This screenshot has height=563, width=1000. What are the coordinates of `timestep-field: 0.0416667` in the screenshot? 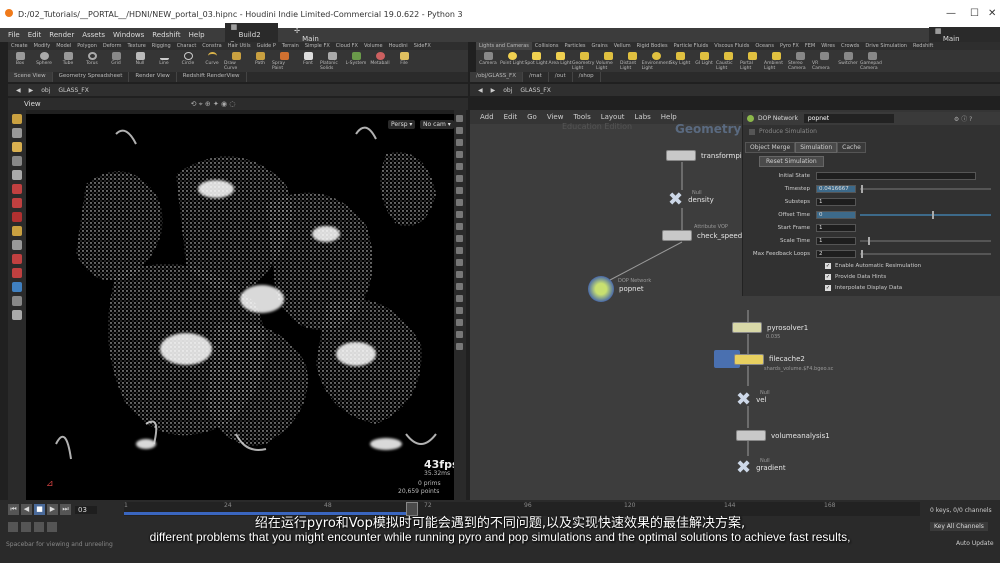 It's located at (836, 189).